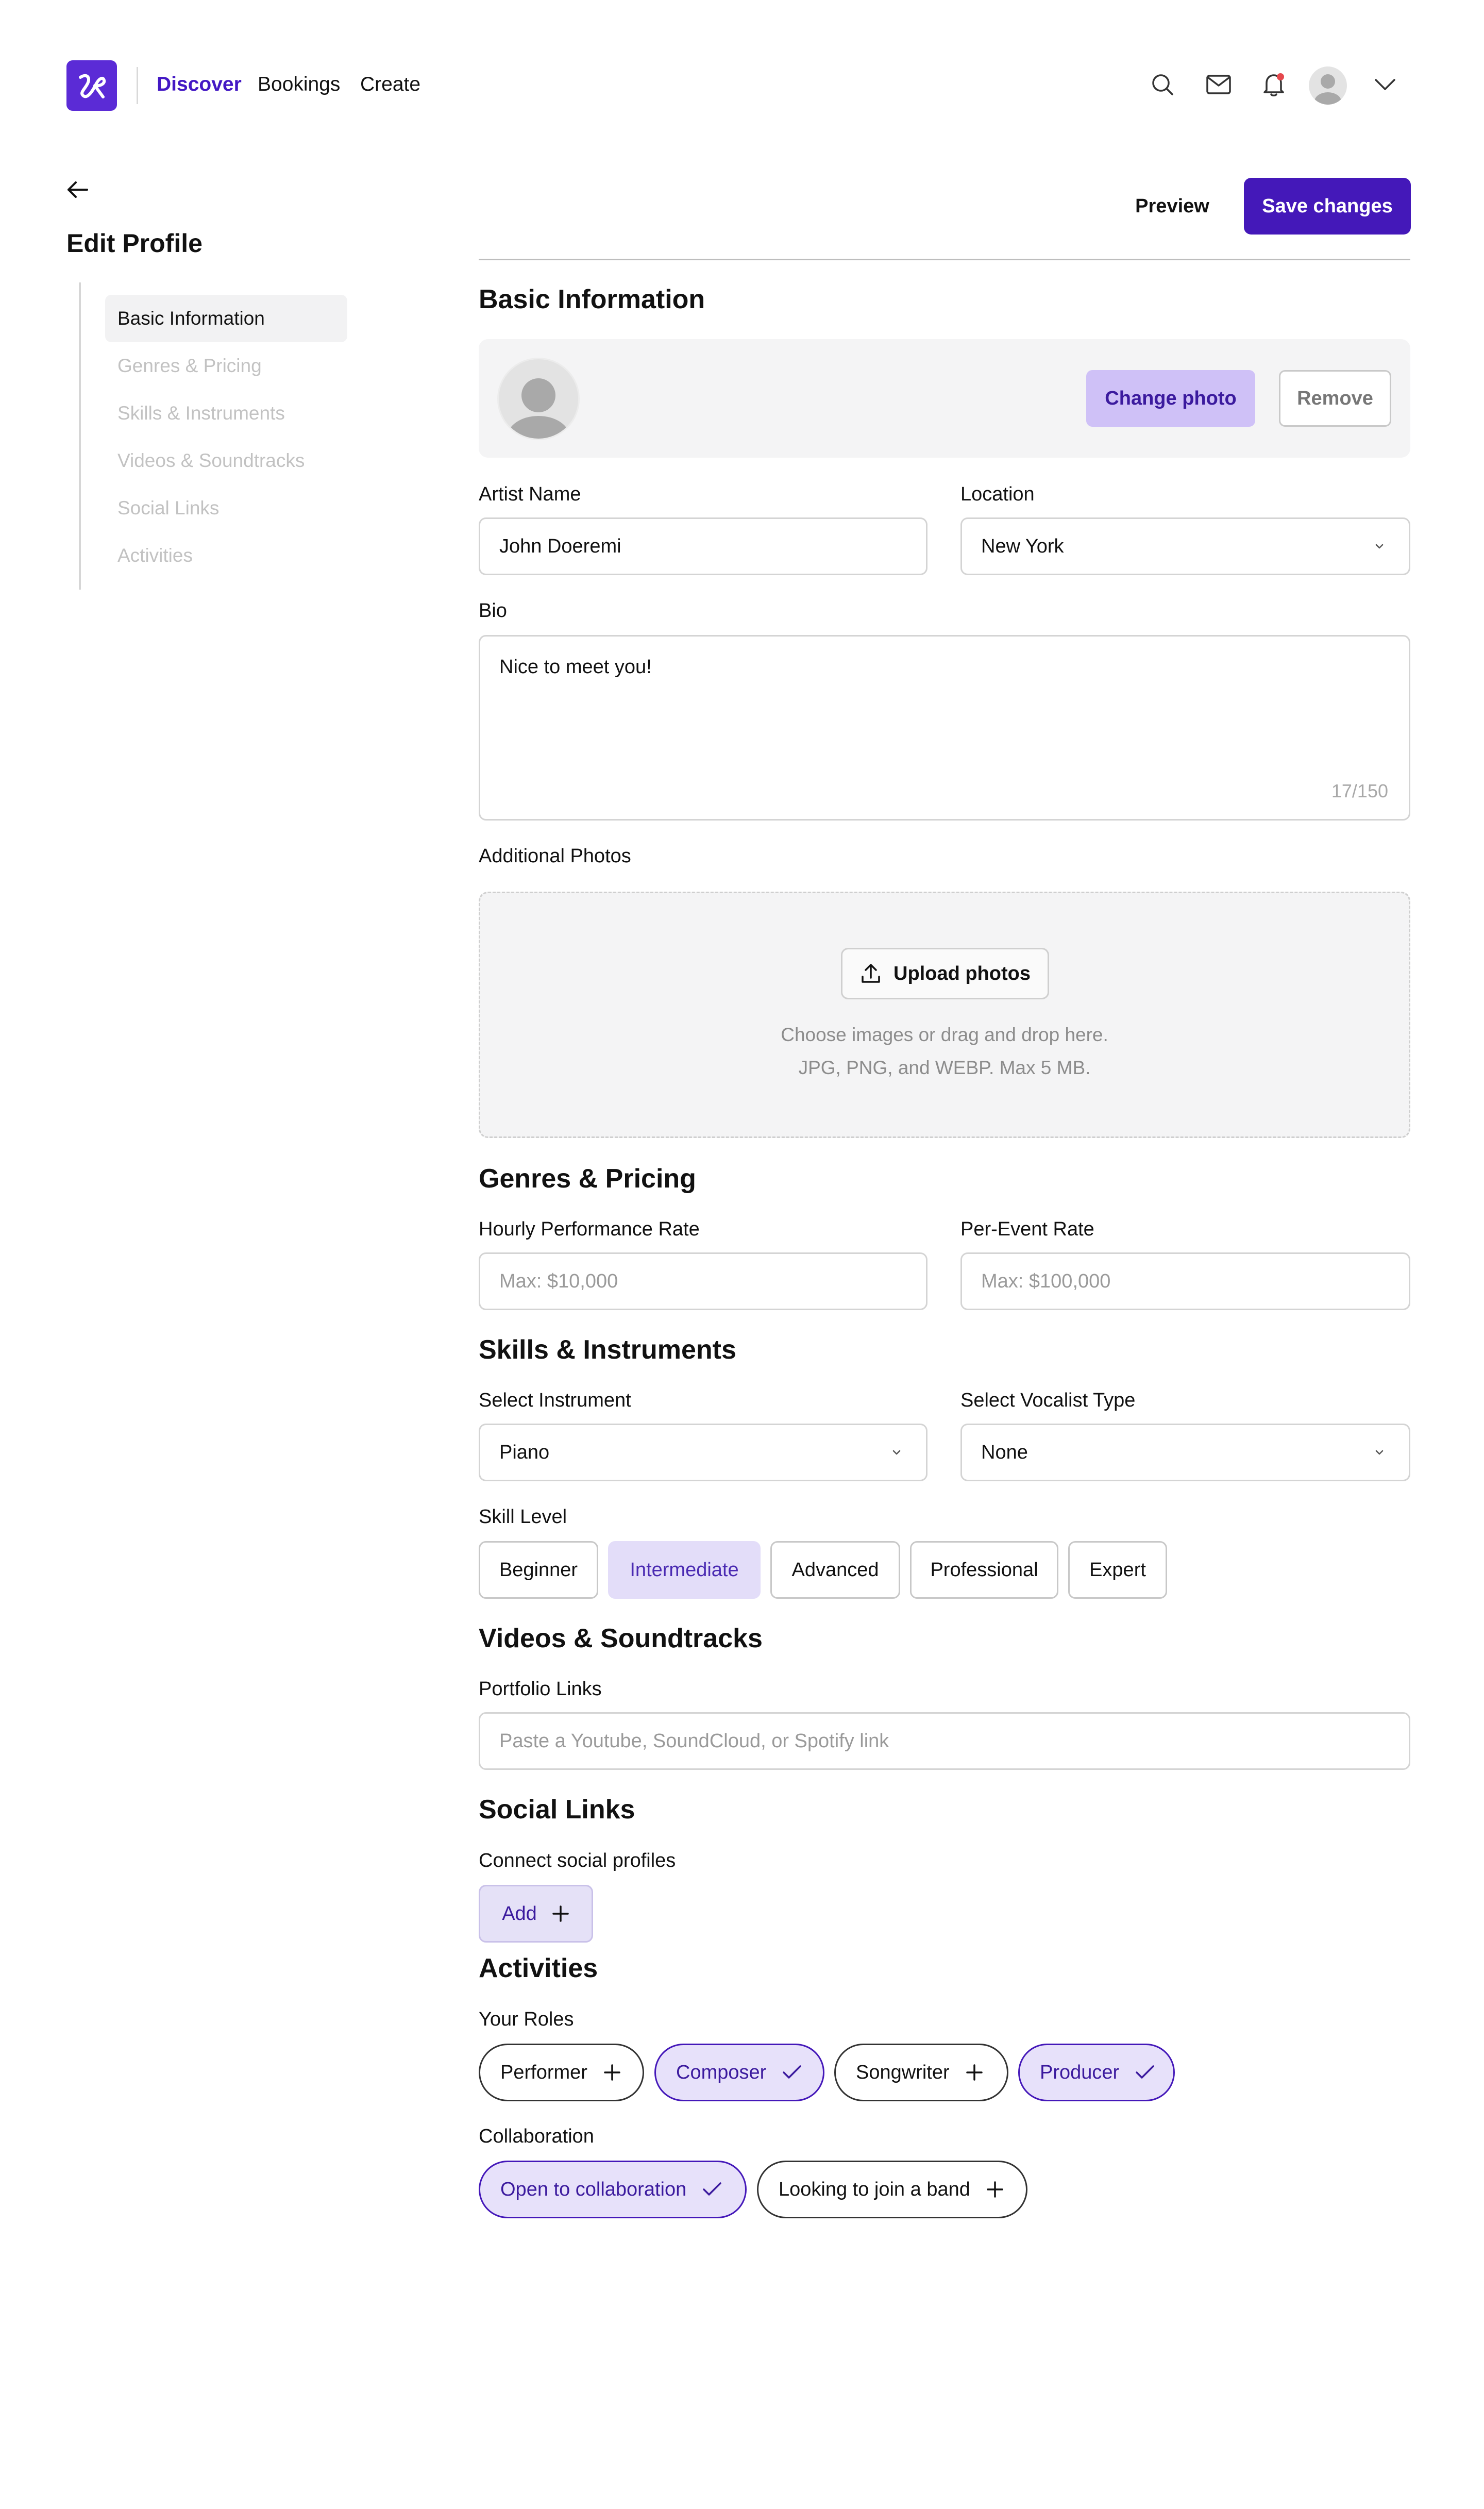 This screenshot has width=1484, height=2509. Describe the element at coordinates (592, 300) in the screenshot. I see `section-title-basic-information: Basic Information` at that location.